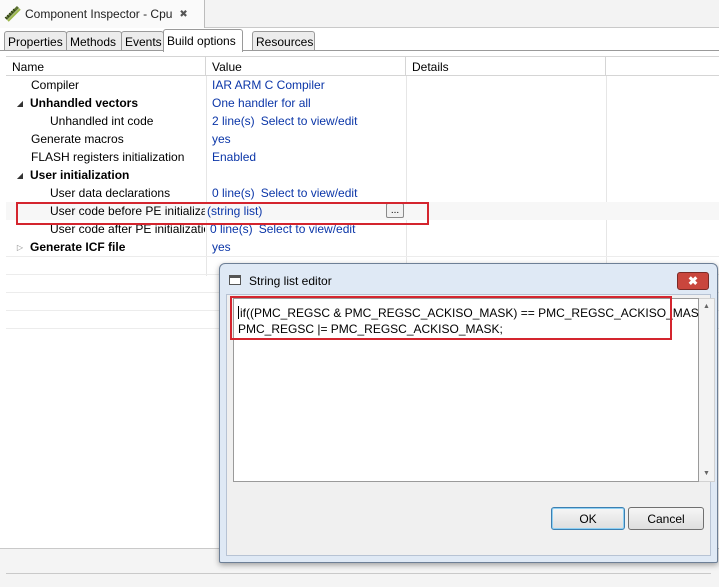  What do you see at coordinates (235, 280) in the screenshot?
I see `window-icon` at bounding box center [235, 280].